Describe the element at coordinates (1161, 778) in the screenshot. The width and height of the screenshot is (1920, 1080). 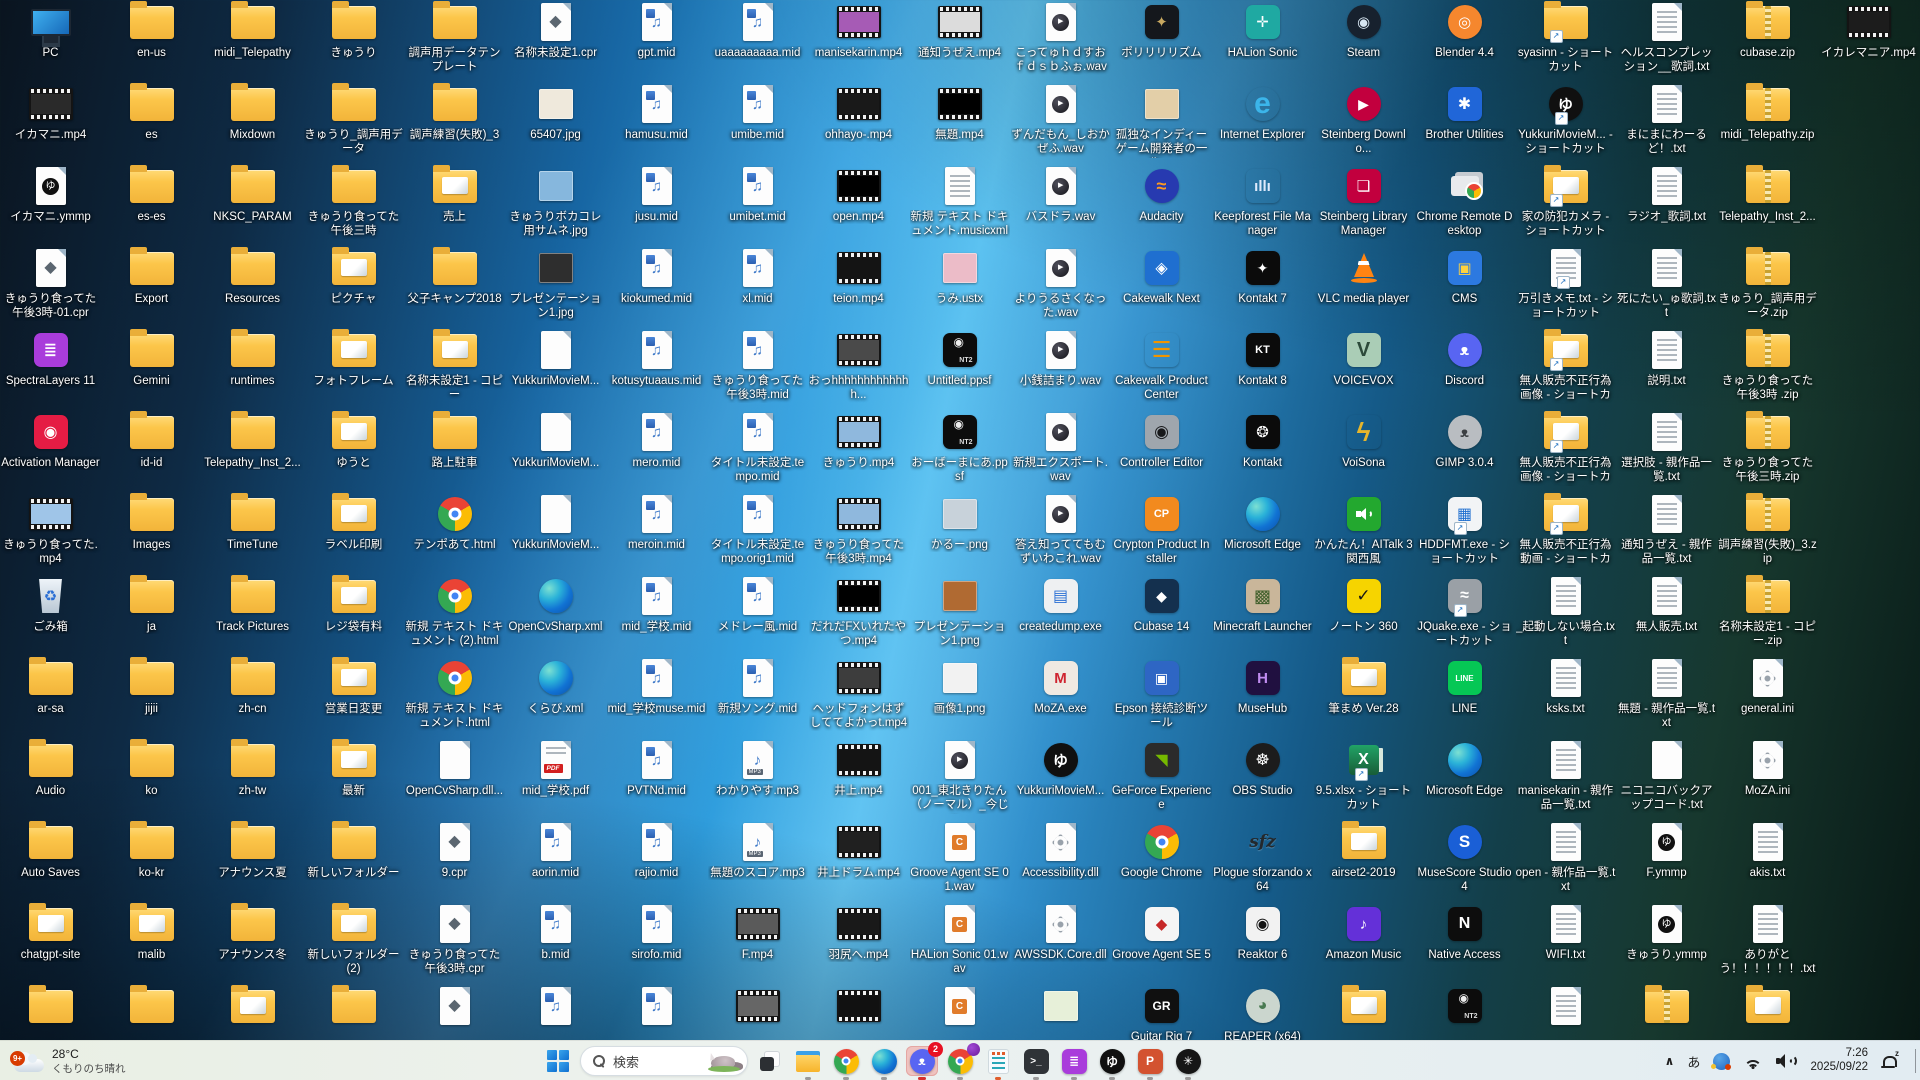
I see `desktop-icon: ◥ GeForce Experience` at that location.